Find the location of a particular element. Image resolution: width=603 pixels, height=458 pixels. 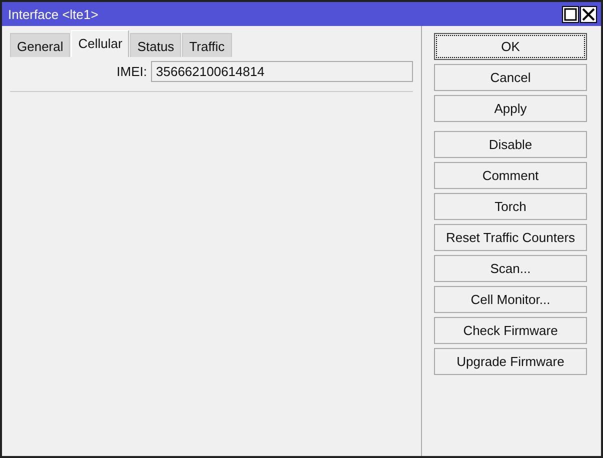

field-label: IMEI: is located at coordinates (131, 71).